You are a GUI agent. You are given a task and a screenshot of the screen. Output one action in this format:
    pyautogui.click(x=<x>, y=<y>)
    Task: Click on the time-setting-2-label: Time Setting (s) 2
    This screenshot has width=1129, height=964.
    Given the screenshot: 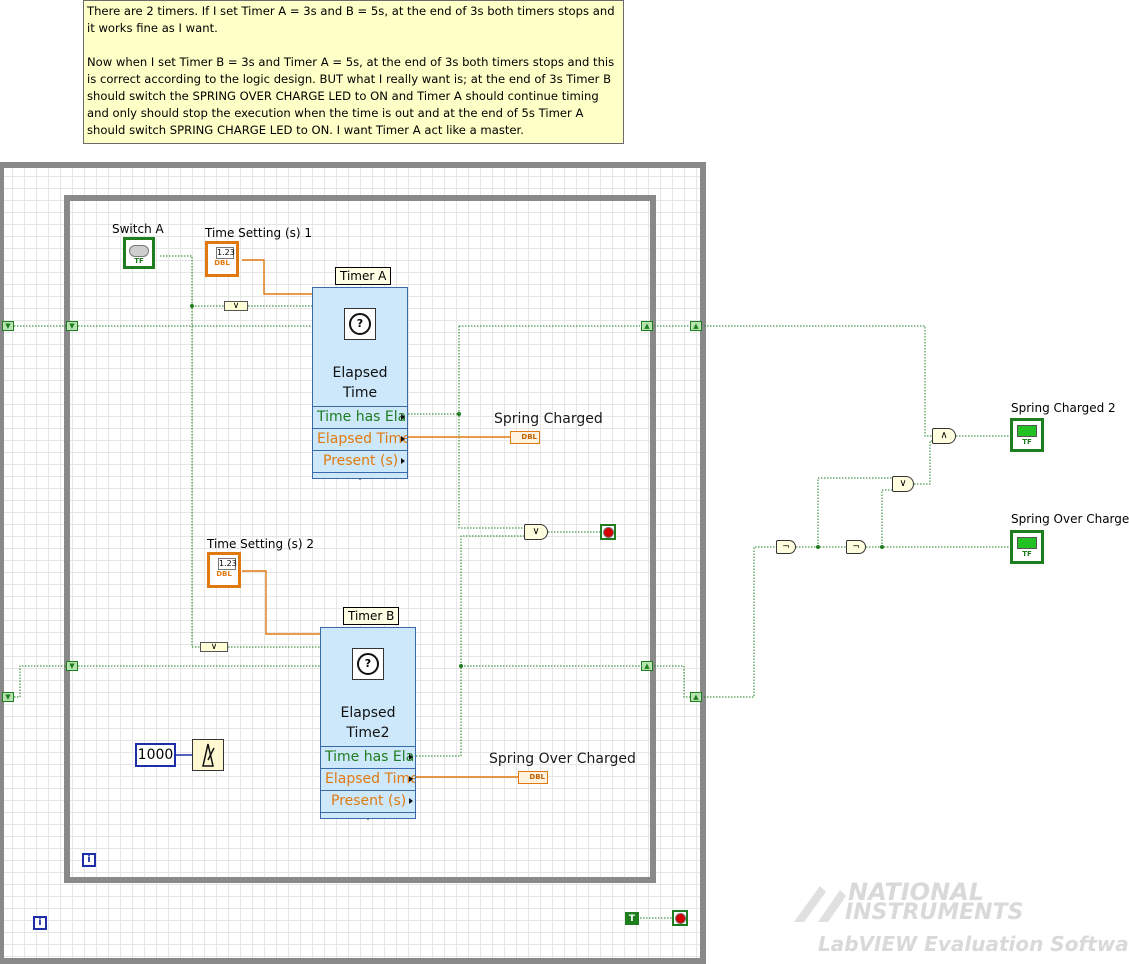 What is the action you would take?
    pyautogui.click(x=261, y=544)
    